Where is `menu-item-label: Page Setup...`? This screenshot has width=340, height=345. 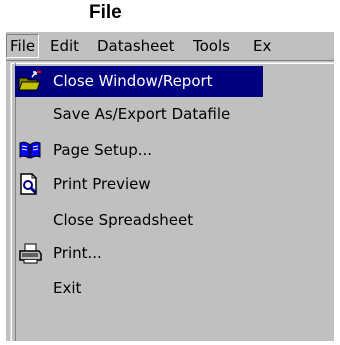
menu-item-label: Page Setup... is located at coordinates (103, 150).